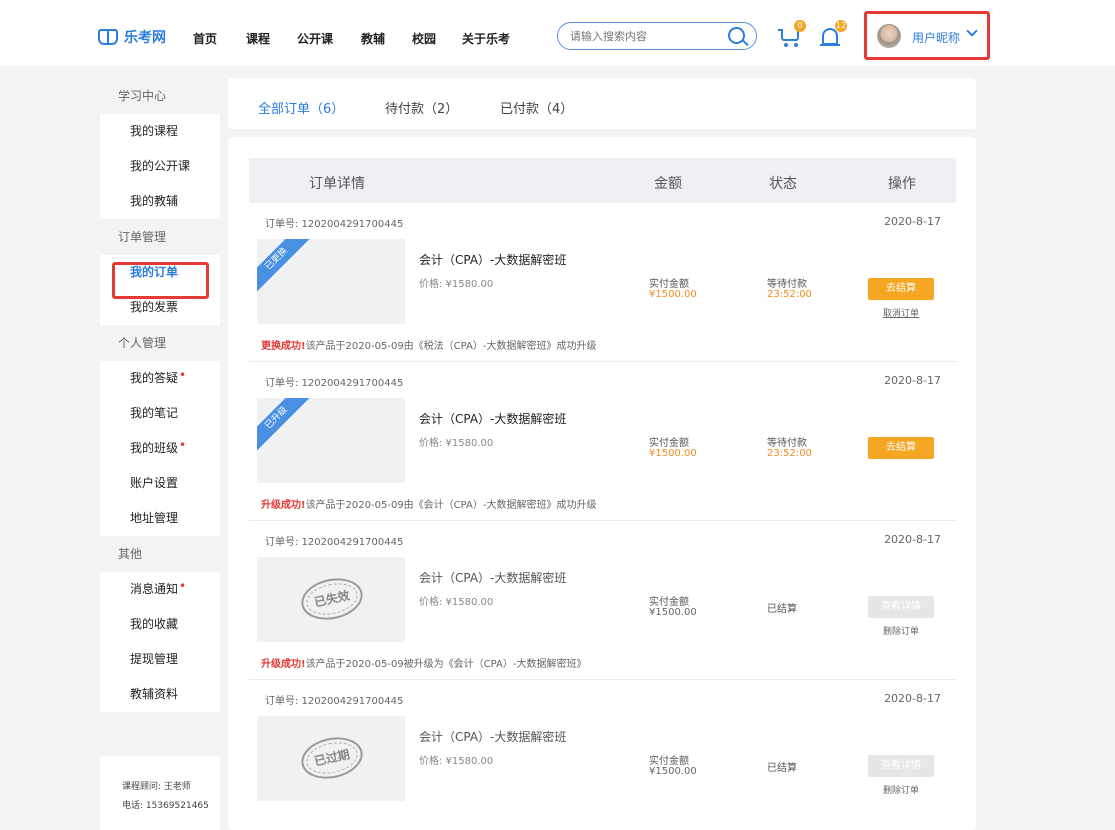 Image resolution: width=1115 pixels, height=830 pixels. Describe the element at coordinates (736, 35) in the screenshot. I see `search-icon` at that location.